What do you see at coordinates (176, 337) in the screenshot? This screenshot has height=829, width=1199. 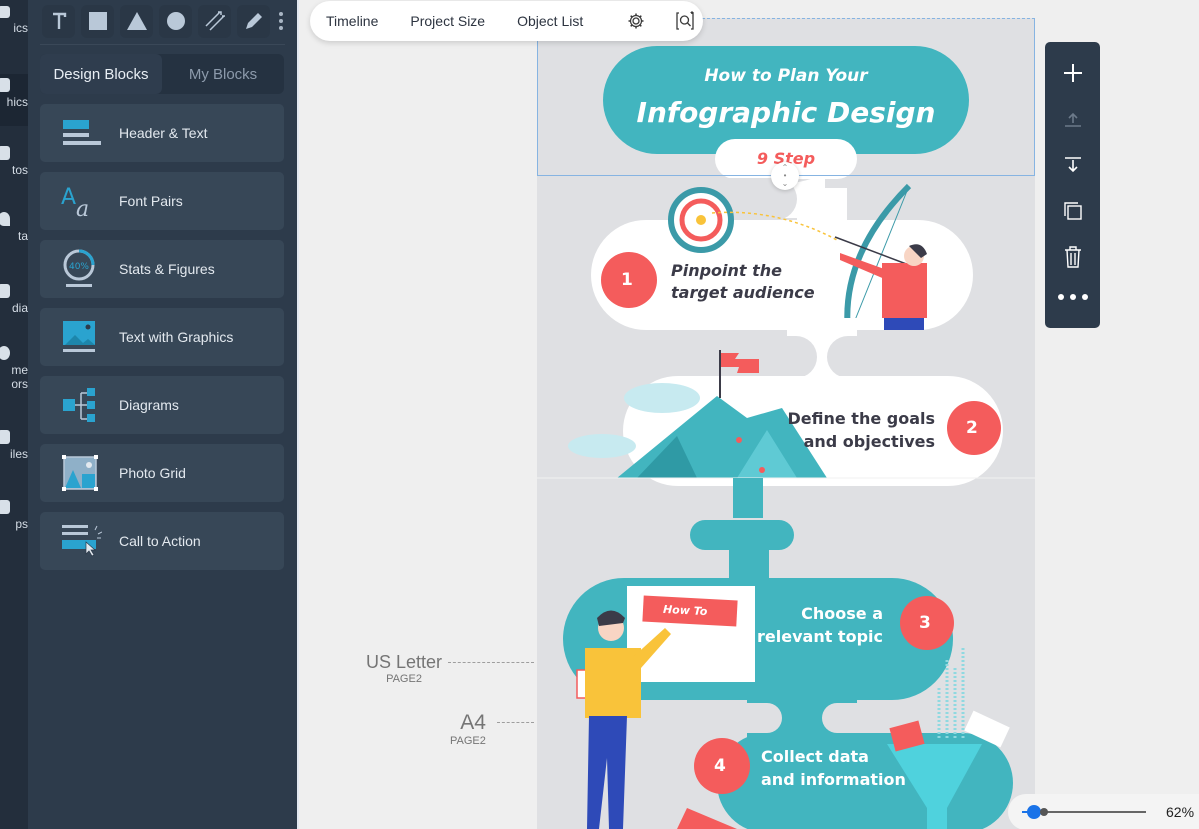 I see `block-label: Text with Graphics` at bounding box center [176, 337].